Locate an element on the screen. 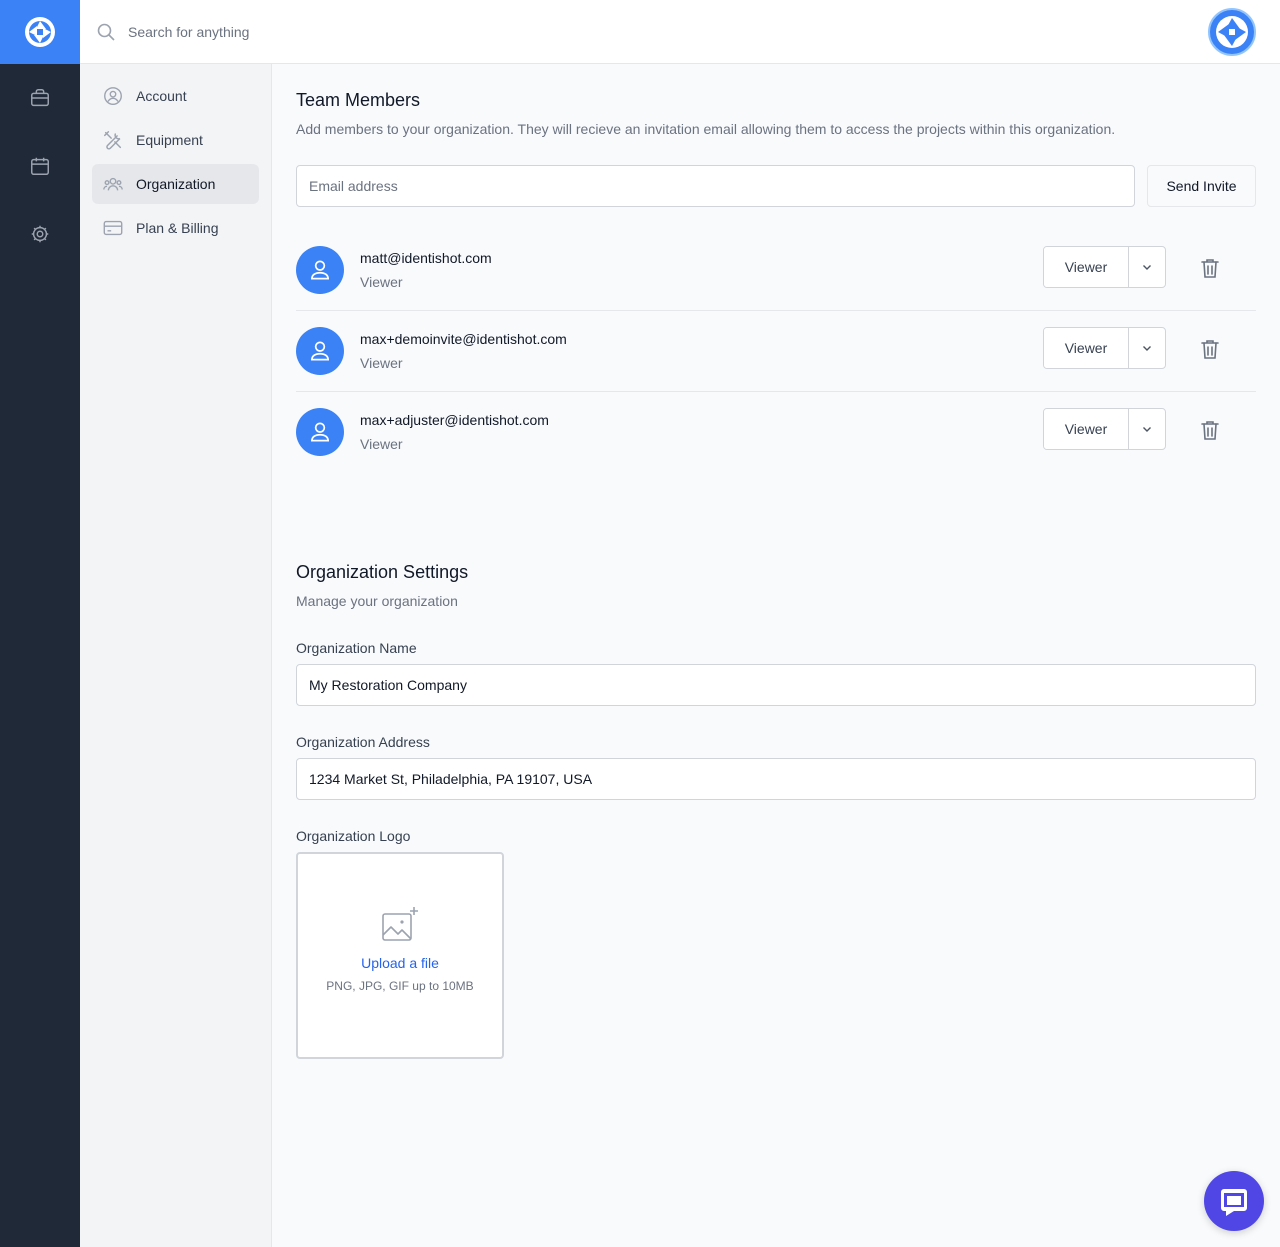 The height and width of the screenshot is (1247, 1280). rail-calendar-button is located at coordinates (40, 166).